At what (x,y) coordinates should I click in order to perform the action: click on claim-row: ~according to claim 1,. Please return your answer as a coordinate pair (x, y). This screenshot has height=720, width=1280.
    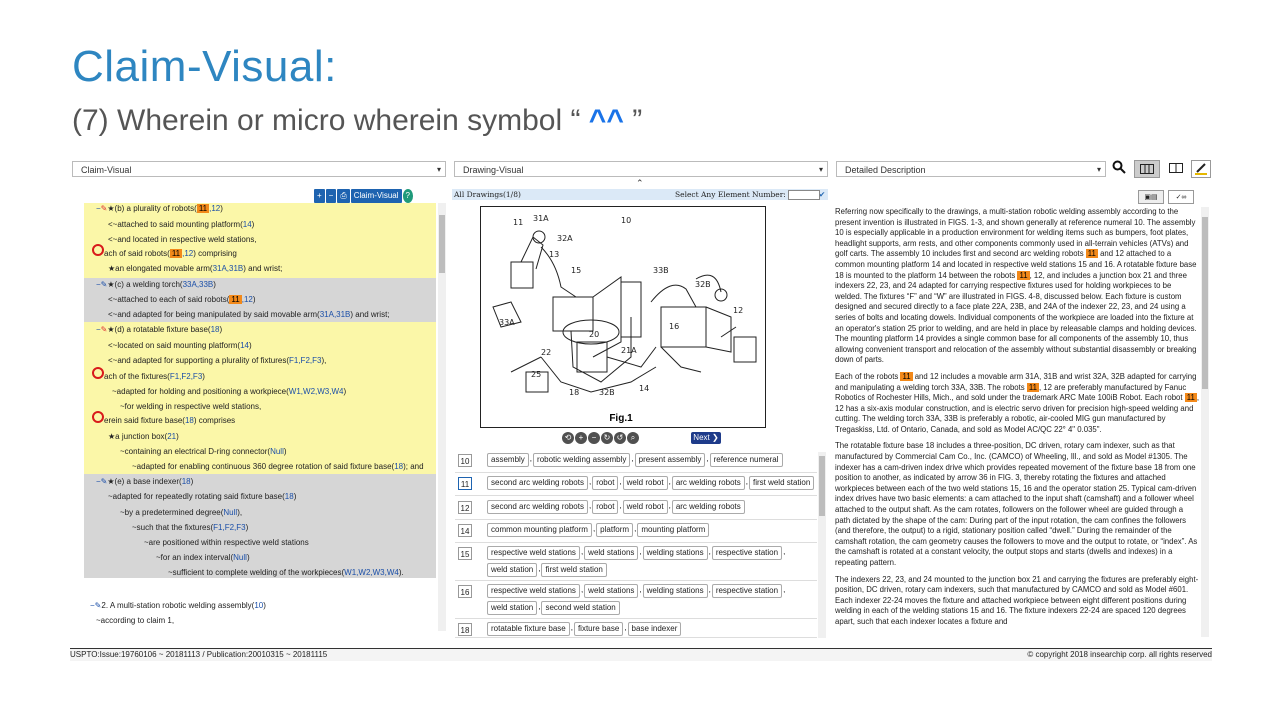
    Looking at the image, I should click on (135, 620).